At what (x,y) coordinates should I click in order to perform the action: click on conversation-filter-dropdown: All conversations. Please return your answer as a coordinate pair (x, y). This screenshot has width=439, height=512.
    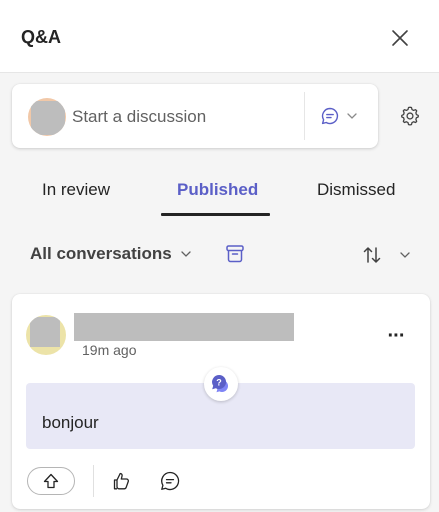
    Looking at the image, I should click on (111, 254).